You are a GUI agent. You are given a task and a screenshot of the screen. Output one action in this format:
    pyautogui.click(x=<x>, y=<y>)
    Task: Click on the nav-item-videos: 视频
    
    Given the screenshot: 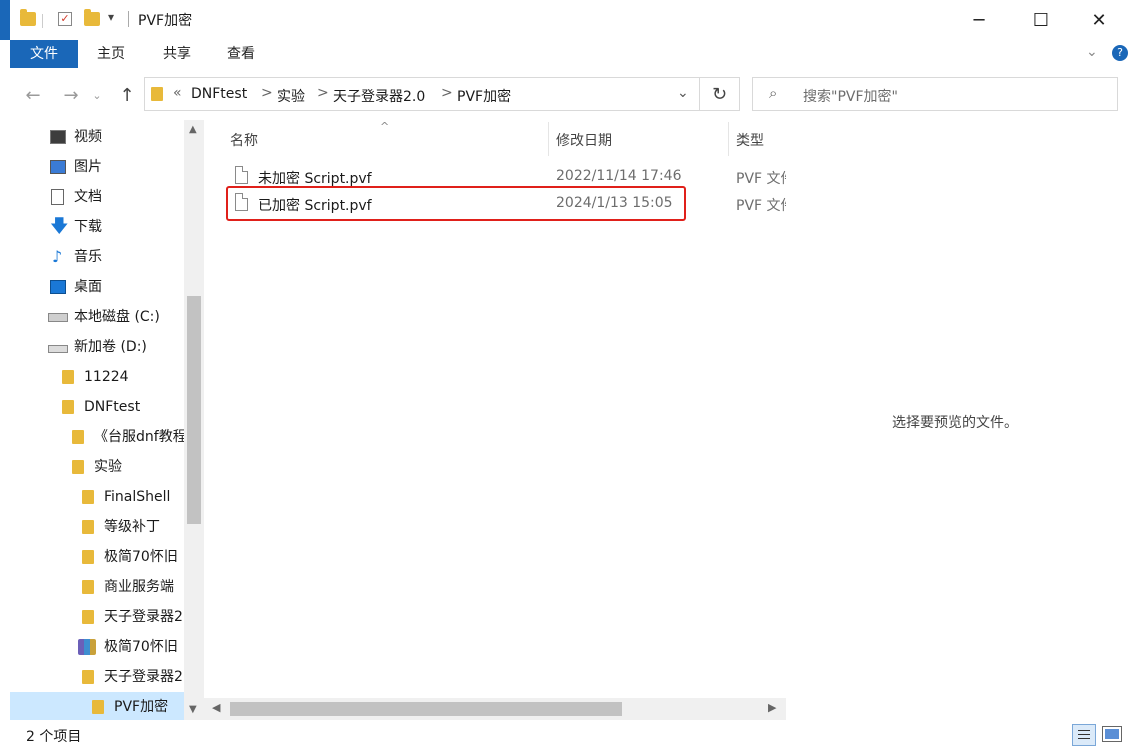 What is the action you would take?
    pyautogui.click(x=116, y=137)
    